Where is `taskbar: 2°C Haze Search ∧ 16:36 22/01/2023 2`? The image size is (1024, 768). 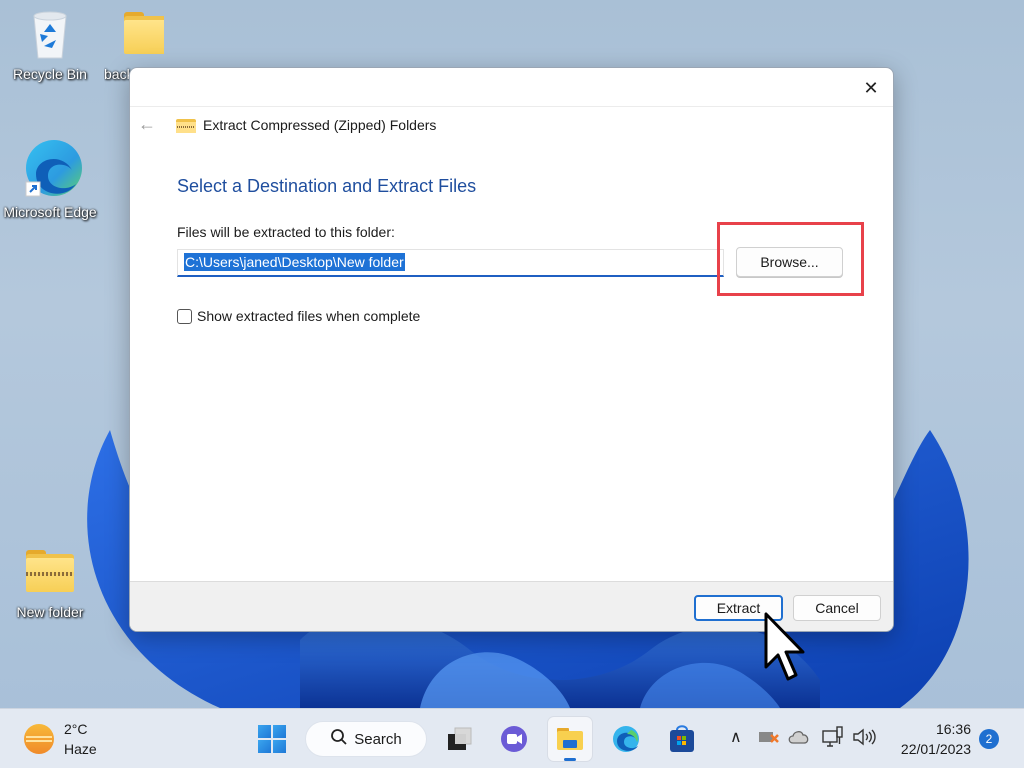 taskbar: 2°C Haze Search ∧ 16:36 22/01/2023 2 is located at coordinates (512, 738).